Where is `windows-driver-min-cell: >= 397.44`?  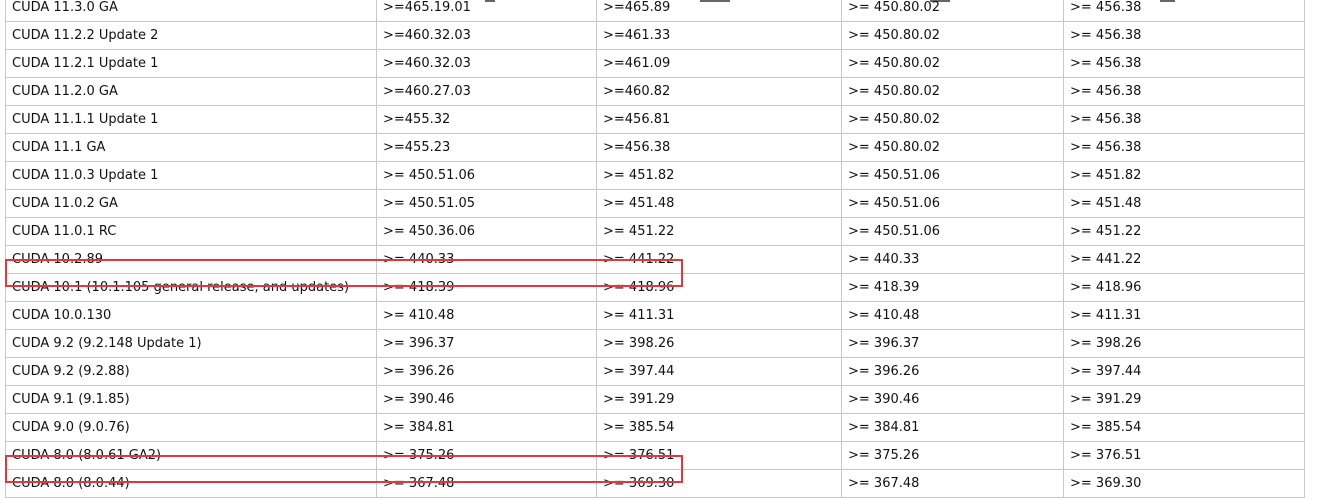
windows-driver-min-cell: >= 397.44 is located at coordinates (719, 371).